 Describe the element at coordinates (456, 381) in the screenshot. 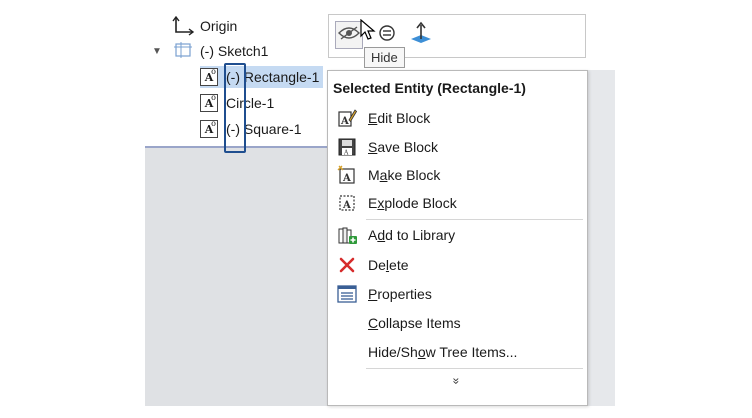

I see `expand-menu-chevron-icon: »` at that location.